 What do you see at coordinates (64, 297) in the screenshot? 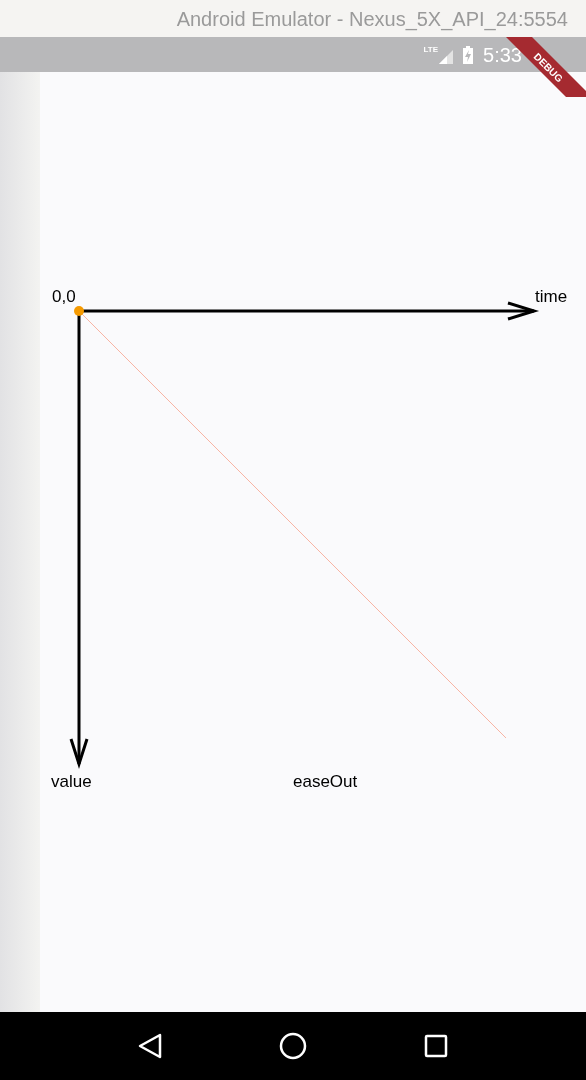
I see `origin-label: 0,0` at bounding box center [64, 297].